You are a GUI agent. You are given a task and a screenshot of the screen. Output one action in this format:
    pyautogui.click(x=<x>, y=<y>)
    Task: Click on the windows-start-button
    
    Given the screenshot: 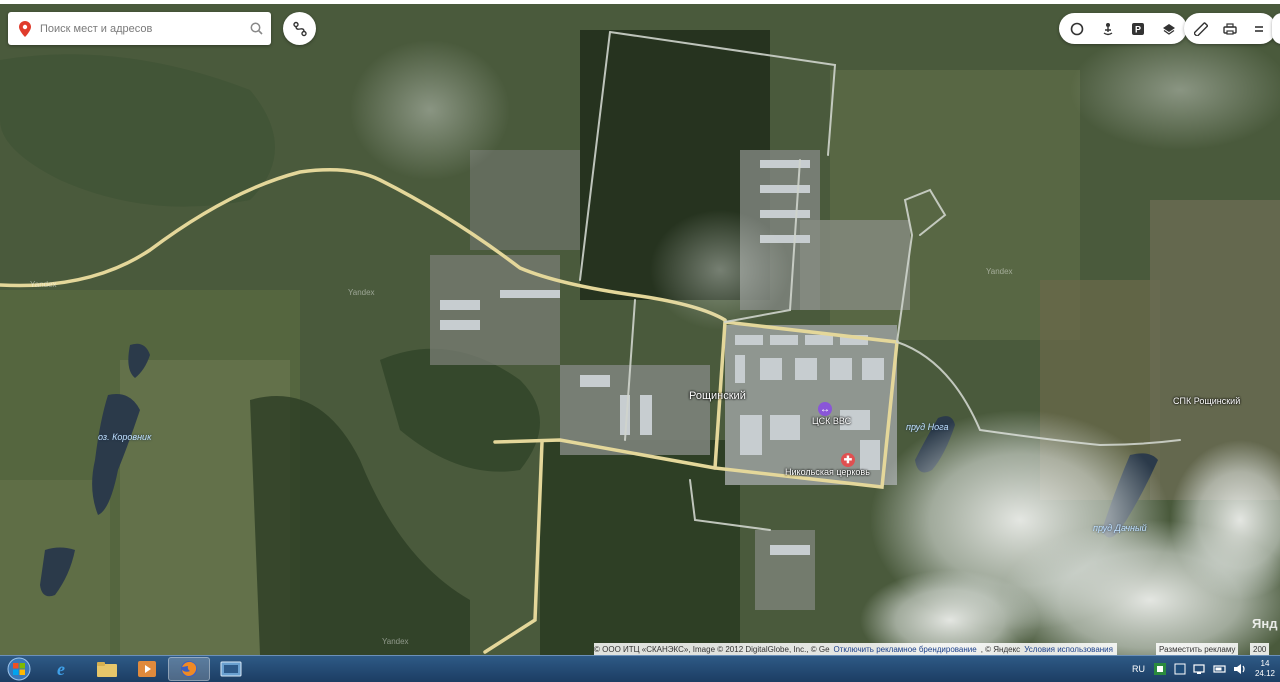 What is the action you would take?
    pyautogui.click(x=19, y=669)
    